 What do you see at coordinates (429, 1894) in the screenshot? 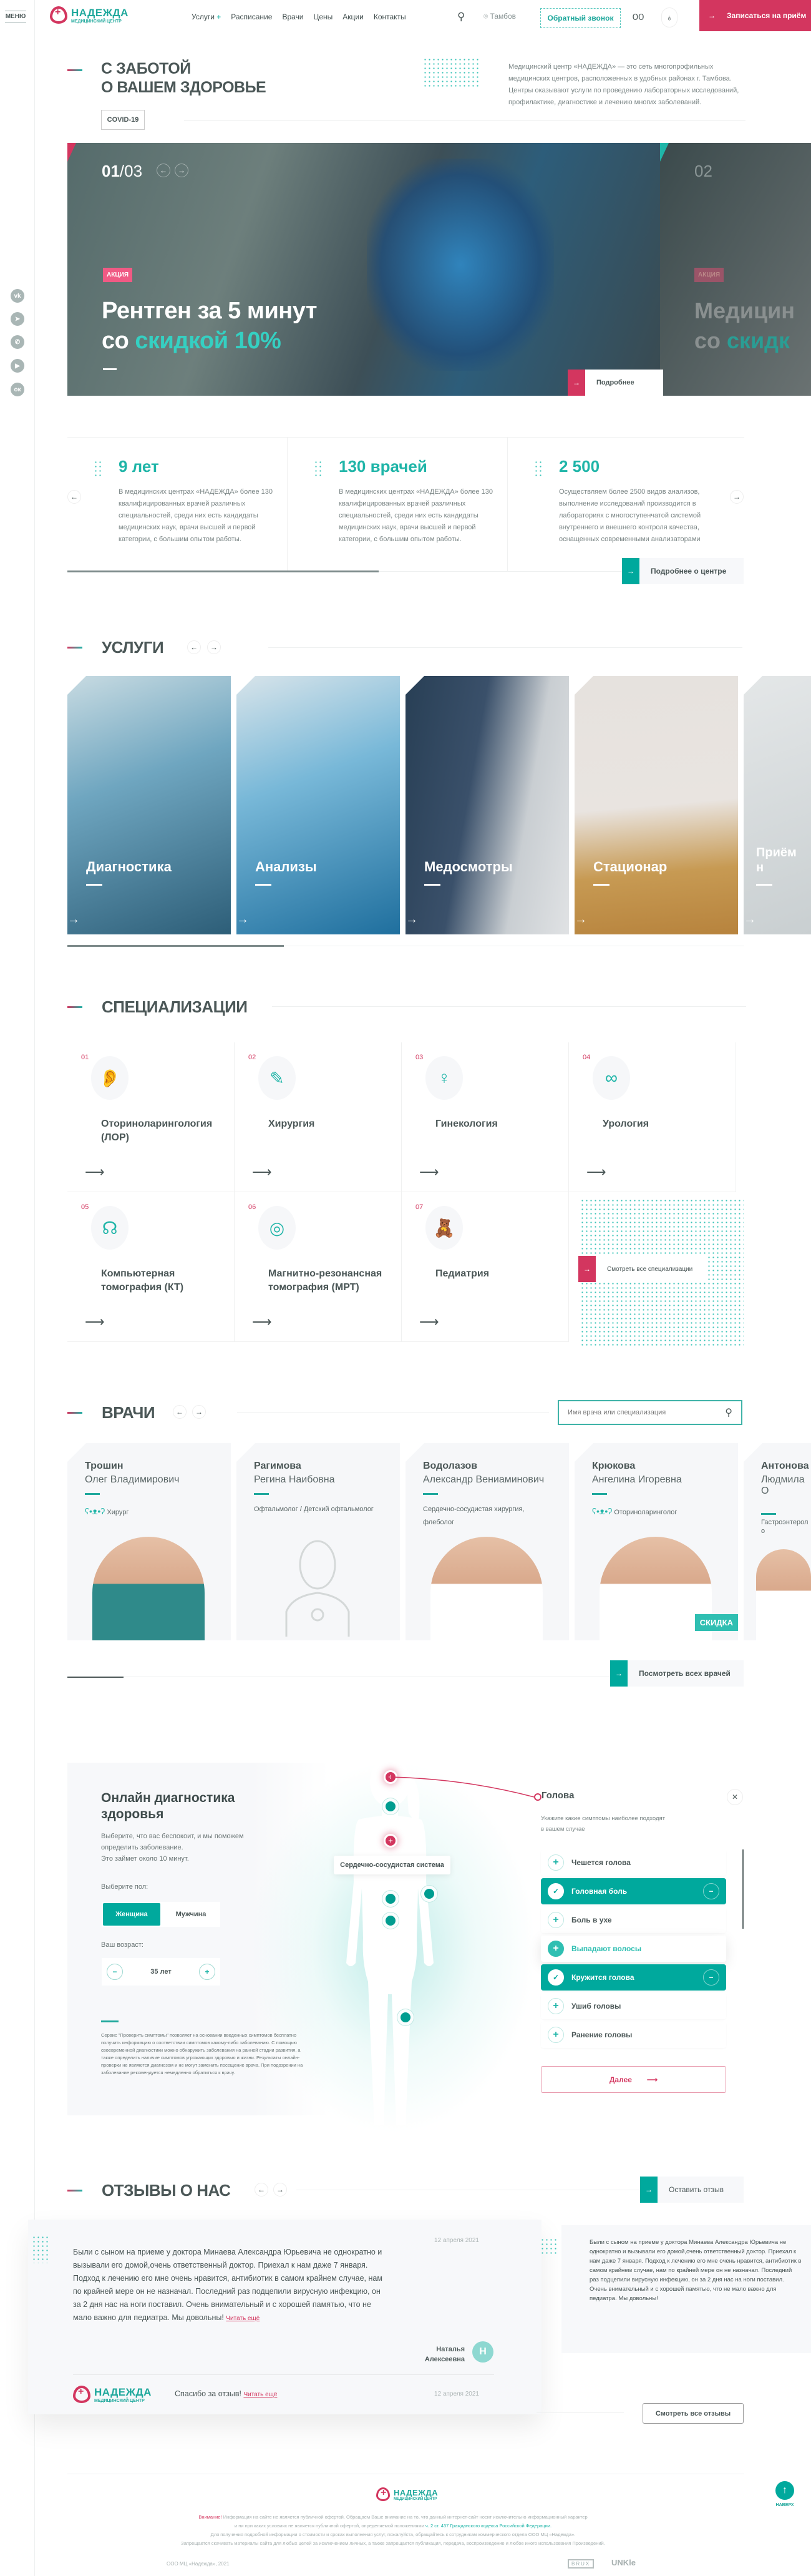
I see `arm-point` at bounding box center [429, 1894].